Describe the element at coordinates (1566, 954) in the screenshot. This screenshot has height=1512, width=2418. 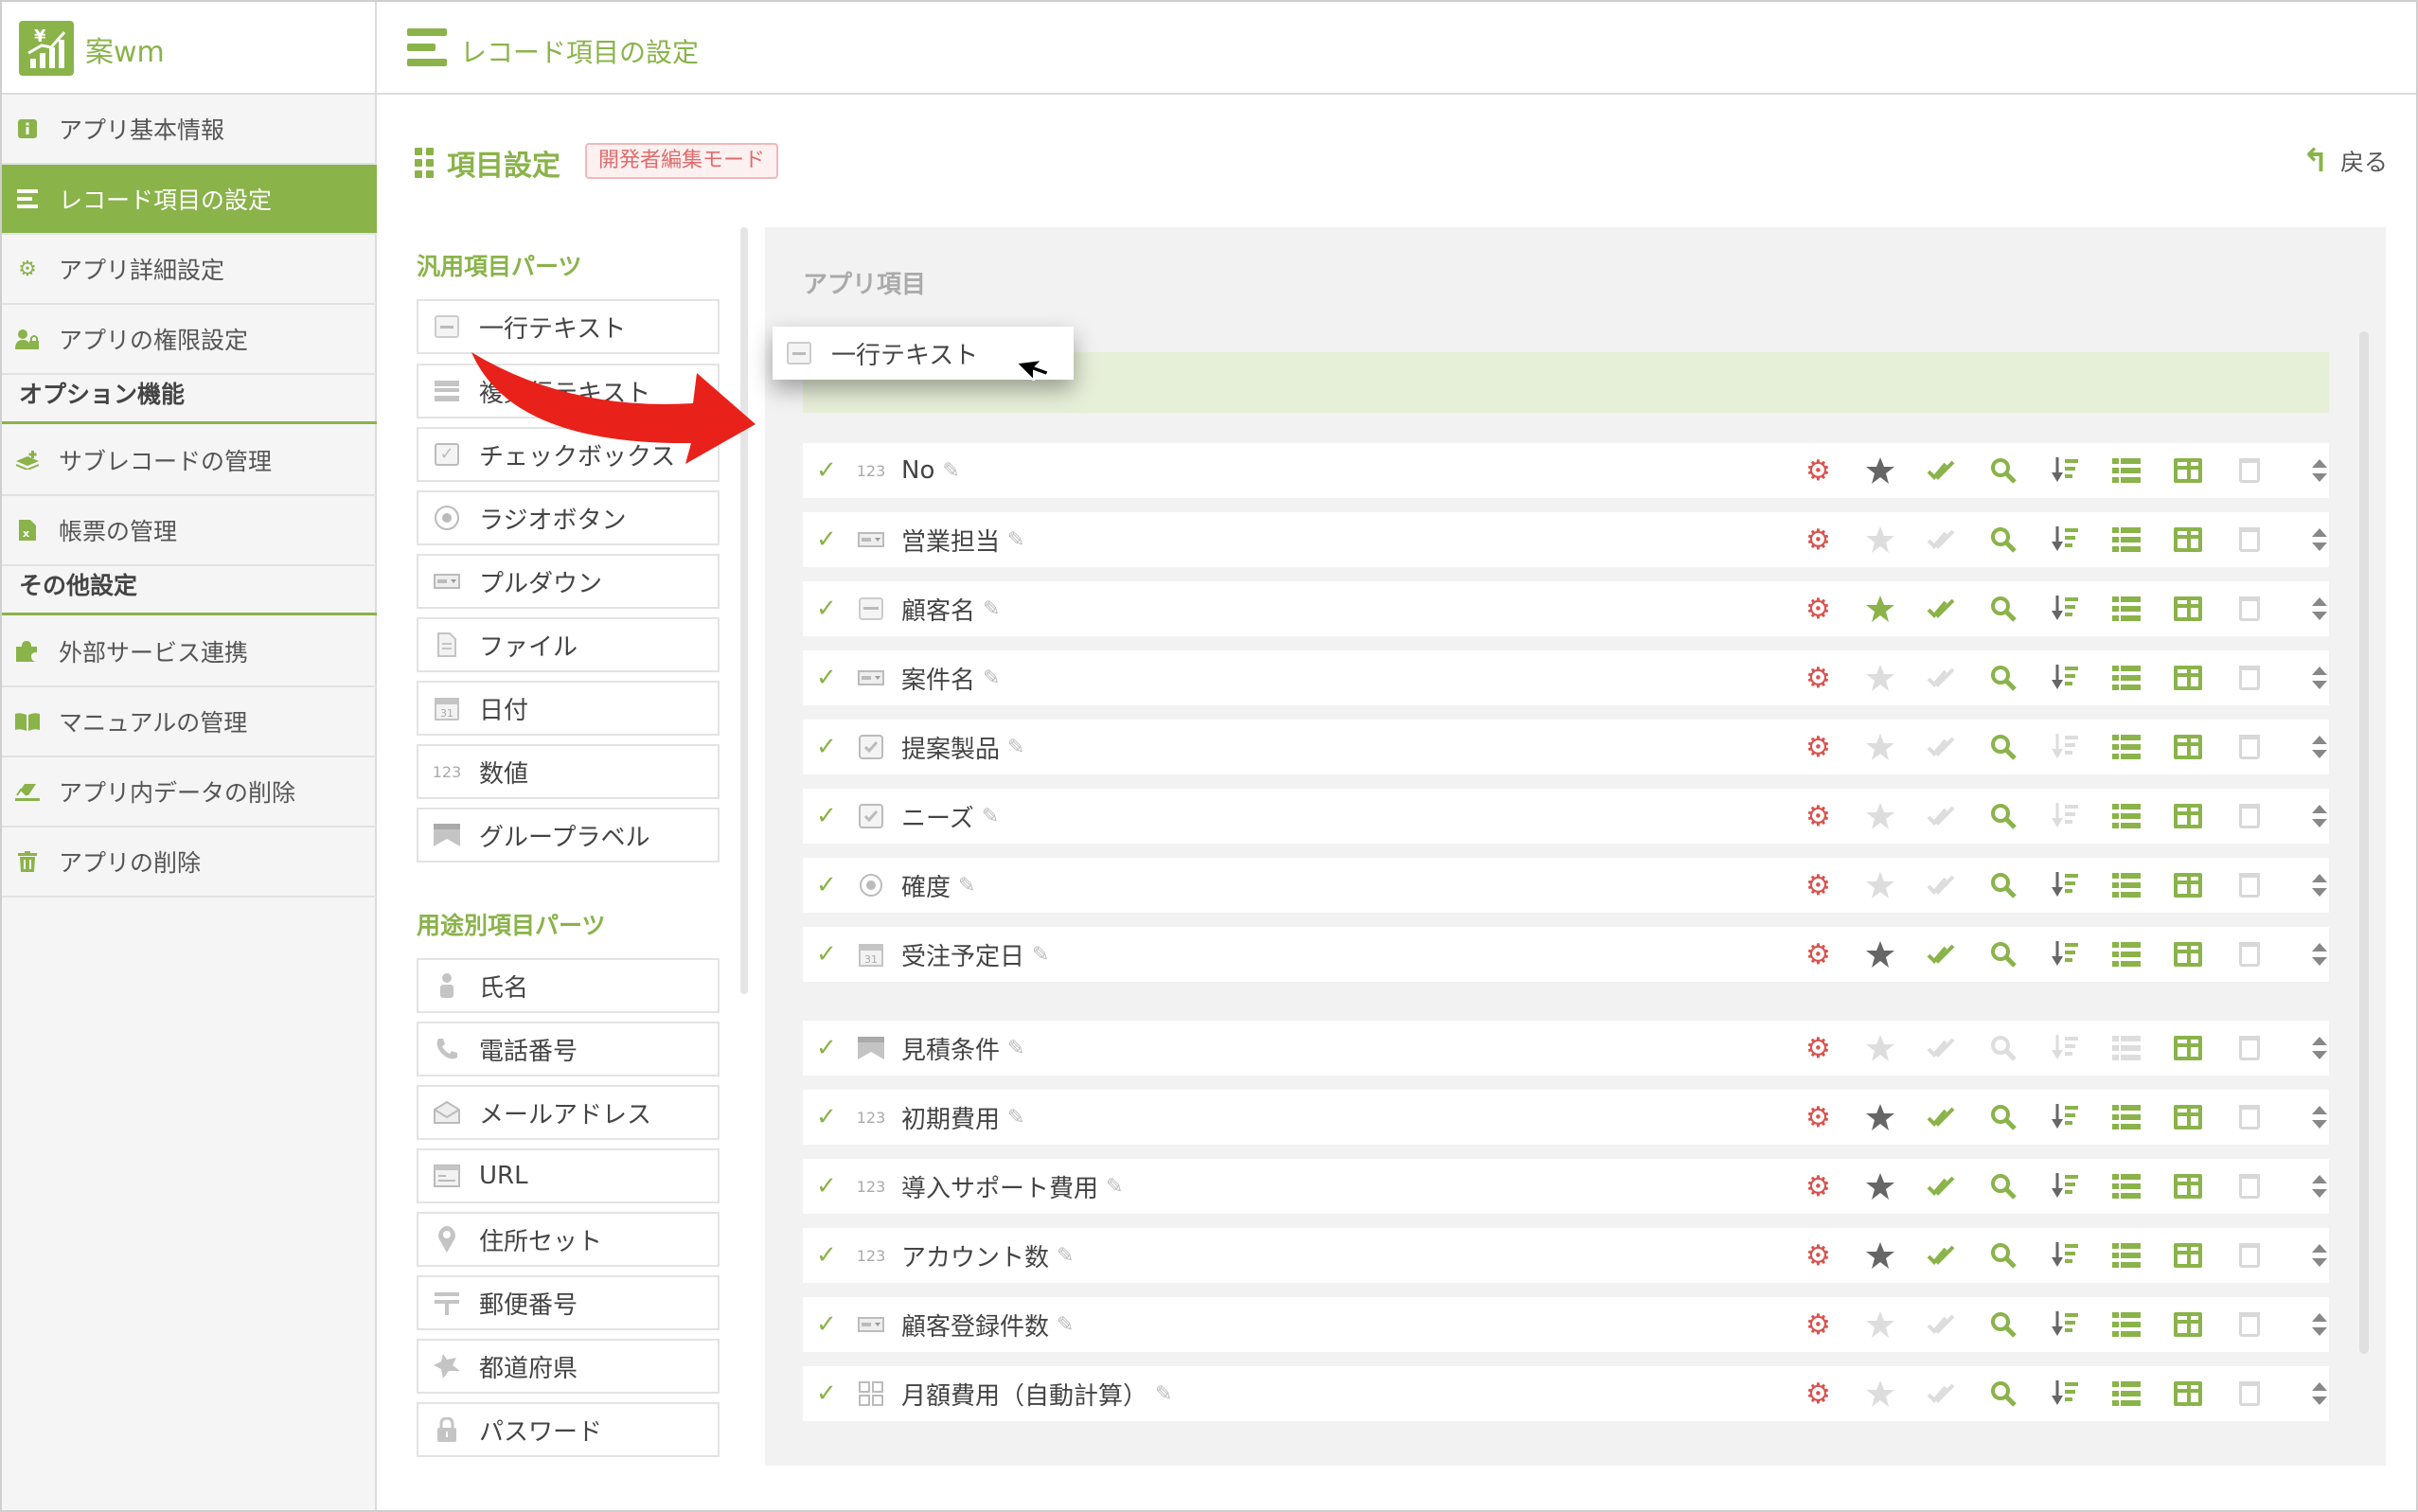
I see `field-row: ✓ 31 受注予定日 ✎ ⚙` at that location.